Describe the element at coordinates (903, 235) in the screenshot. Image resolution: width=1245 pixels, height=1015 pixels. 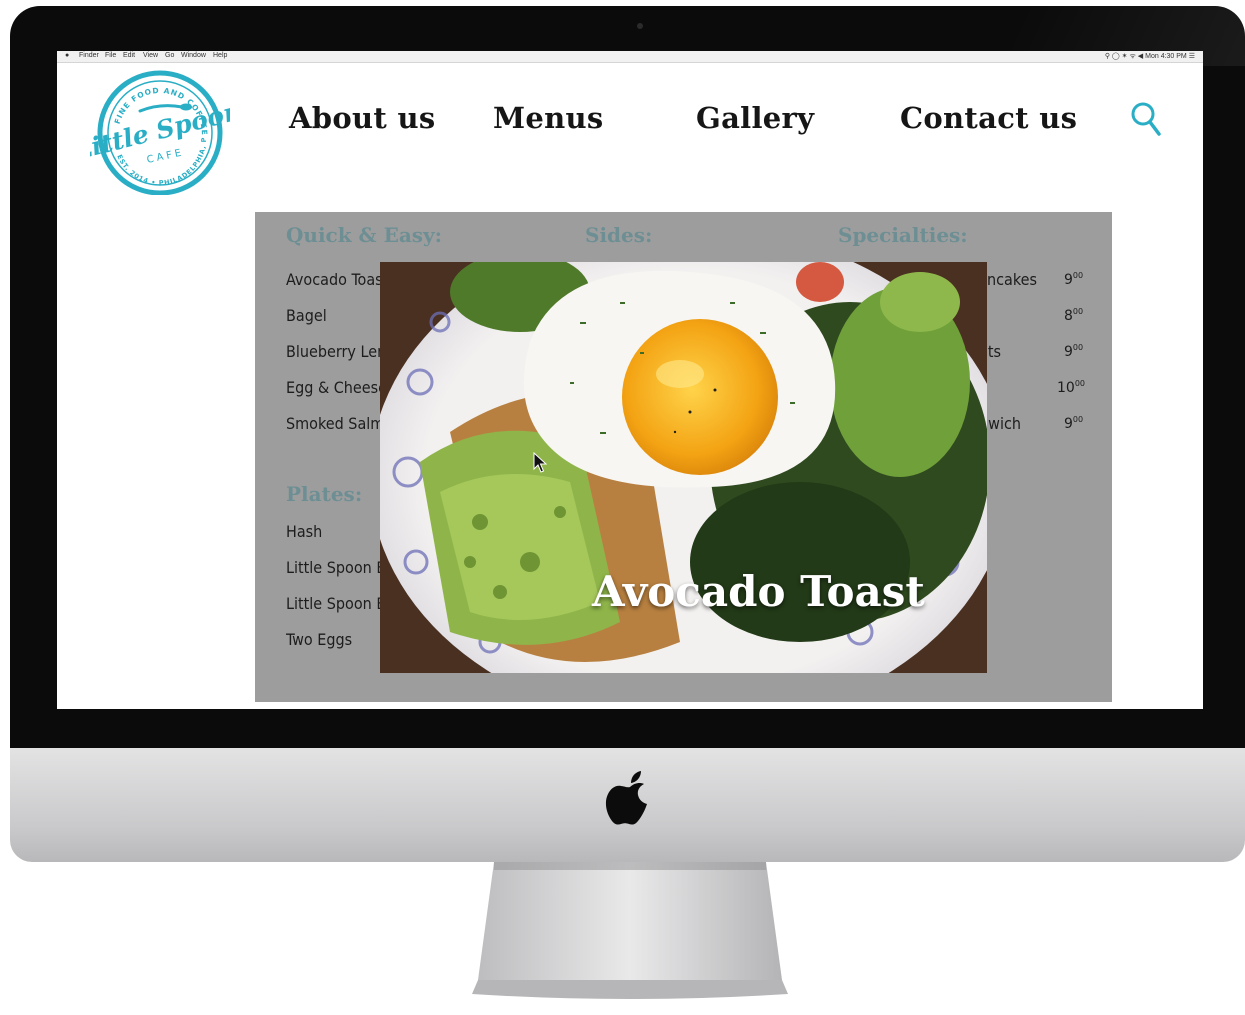
I see `section-specialties: Specialties:` at that location.